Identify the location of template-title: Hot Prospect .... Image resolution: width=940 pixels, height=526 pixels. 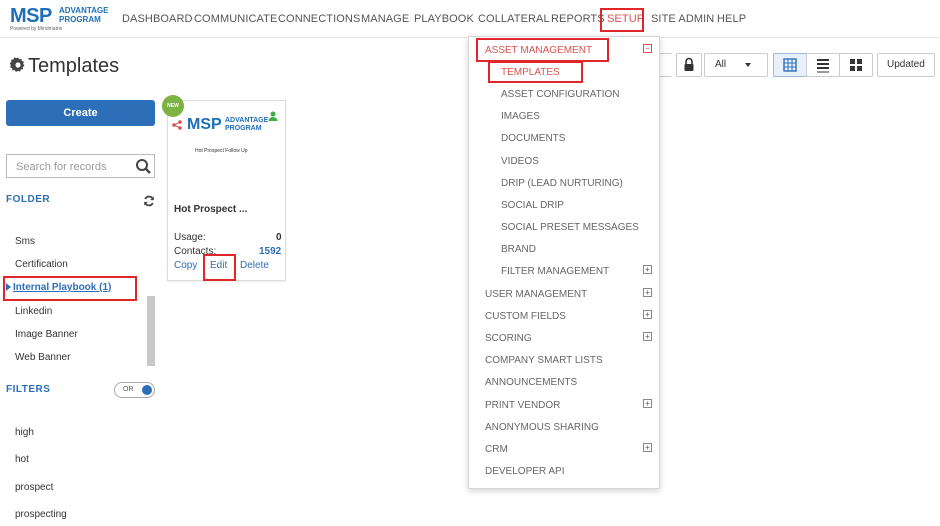
(210, 209).